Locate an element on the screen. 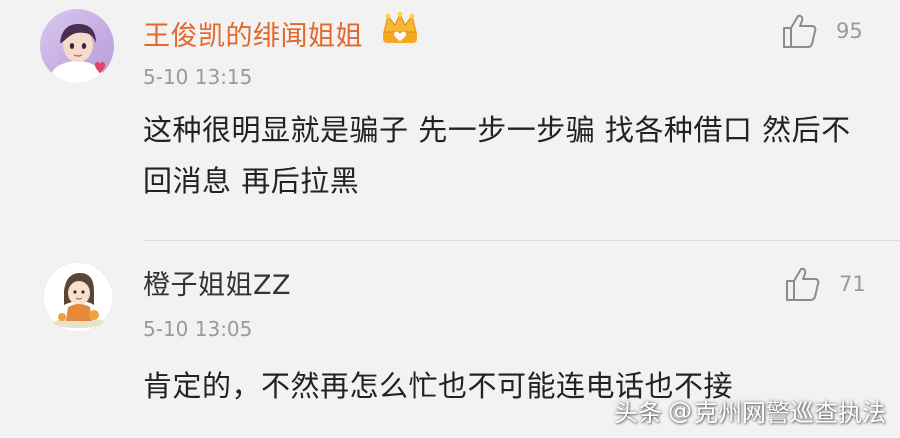 This screenshot has height=438, width=900. username: 王俊凯的绯闻姐姐 is located at coordinates (253, 33).